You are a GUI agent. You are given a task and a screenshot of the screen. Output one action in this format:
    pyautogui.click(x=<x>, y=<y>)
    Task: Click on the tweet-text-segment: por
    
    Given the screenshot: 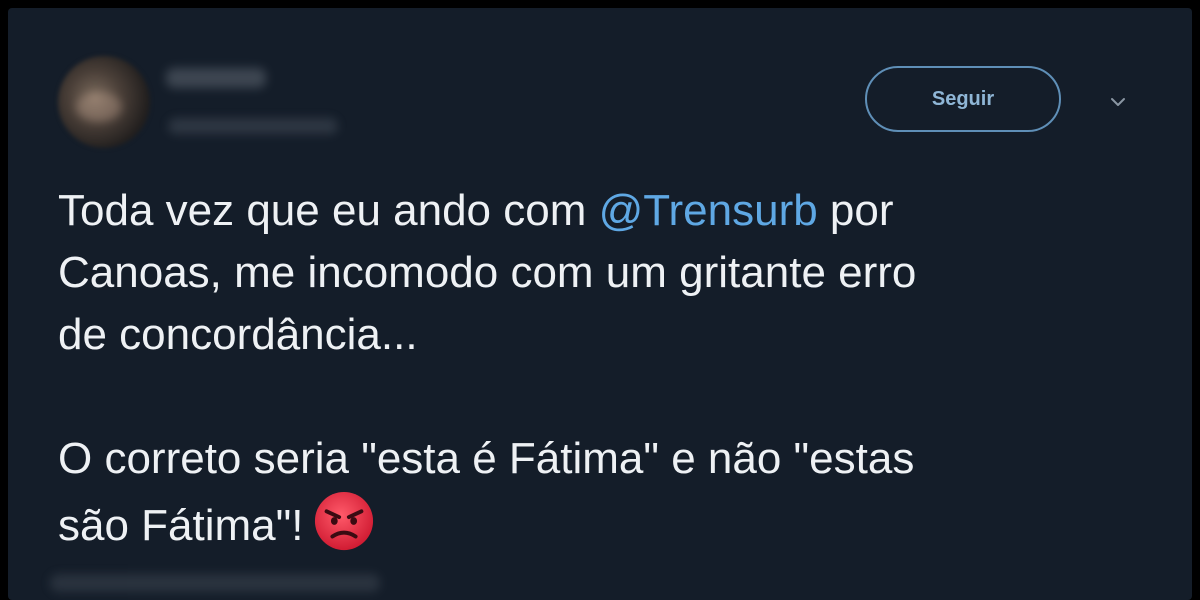 What is the action you would take?
    pyautogui.click(x=855, y=210)
    